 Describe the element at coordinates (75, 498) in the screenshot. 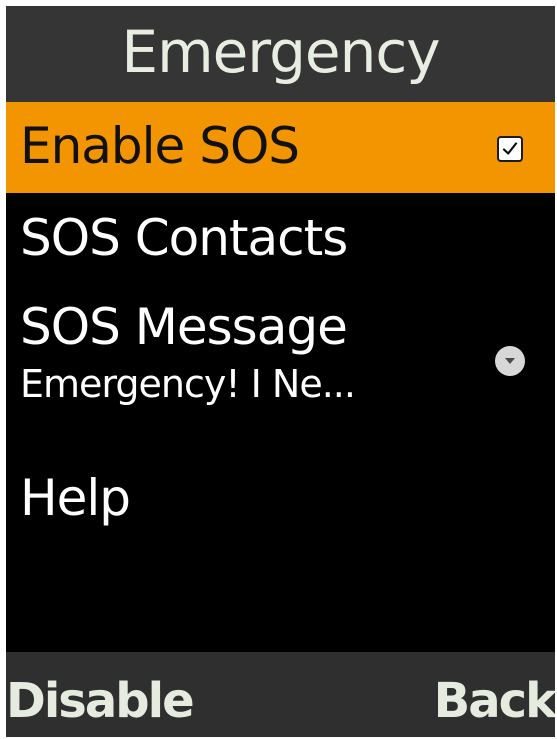

I see `menu-item-label: Help` at that location.